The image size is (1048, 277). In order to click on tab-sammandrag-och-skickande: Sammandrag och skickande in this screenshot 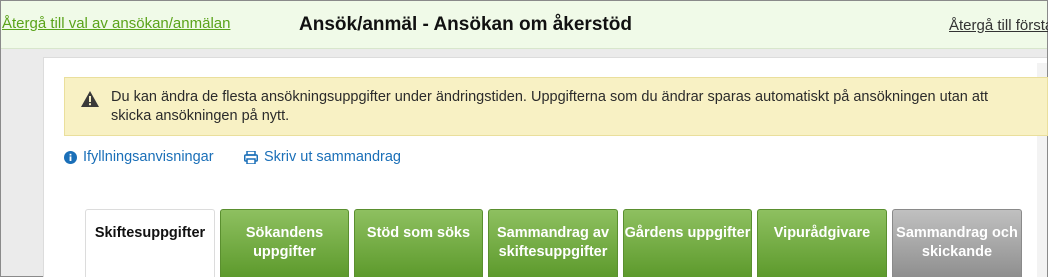, I will do `click(957, 243)`.